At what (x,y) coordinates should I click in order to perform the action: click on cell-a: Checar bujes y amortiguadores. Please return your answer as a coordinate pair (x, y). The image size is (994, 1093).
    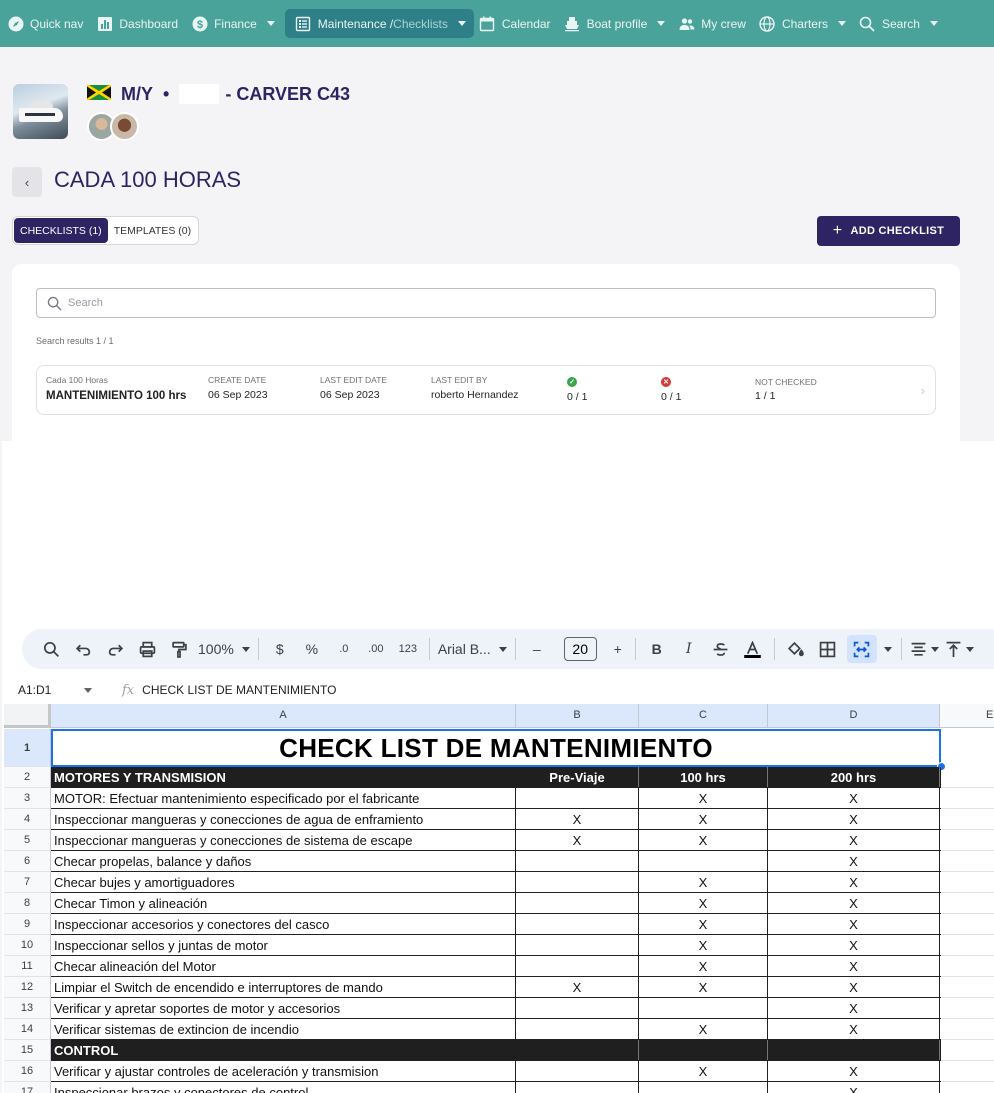
    Looking at the image, I should click on (283, 882).